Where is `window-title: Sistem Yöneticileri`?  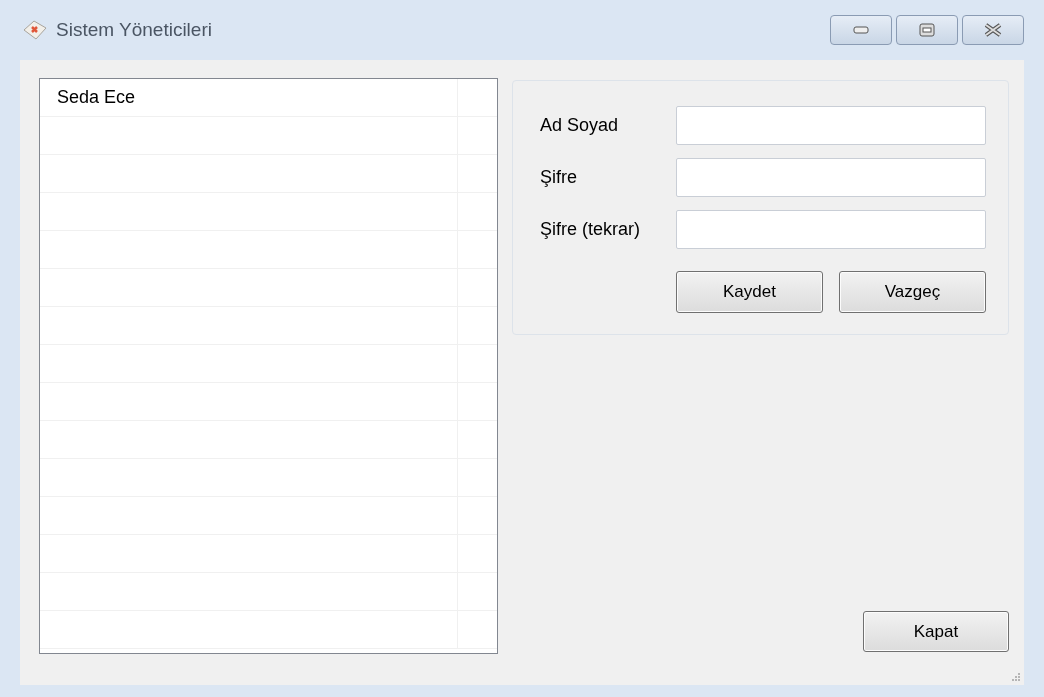 window-title: Sistem Yöneticileri is located at coordinates (134, 29).